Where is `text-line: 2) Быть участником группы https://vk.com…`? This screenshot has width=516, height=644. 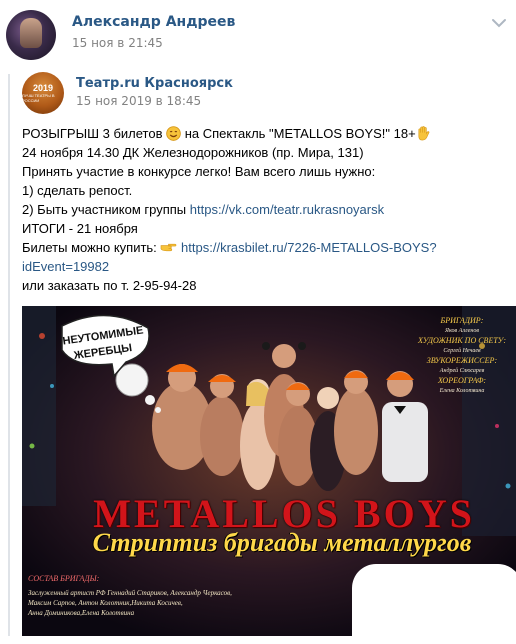
text-line: 2) Быть участником группы https://vk.com… is located at coordinates (267, 209).